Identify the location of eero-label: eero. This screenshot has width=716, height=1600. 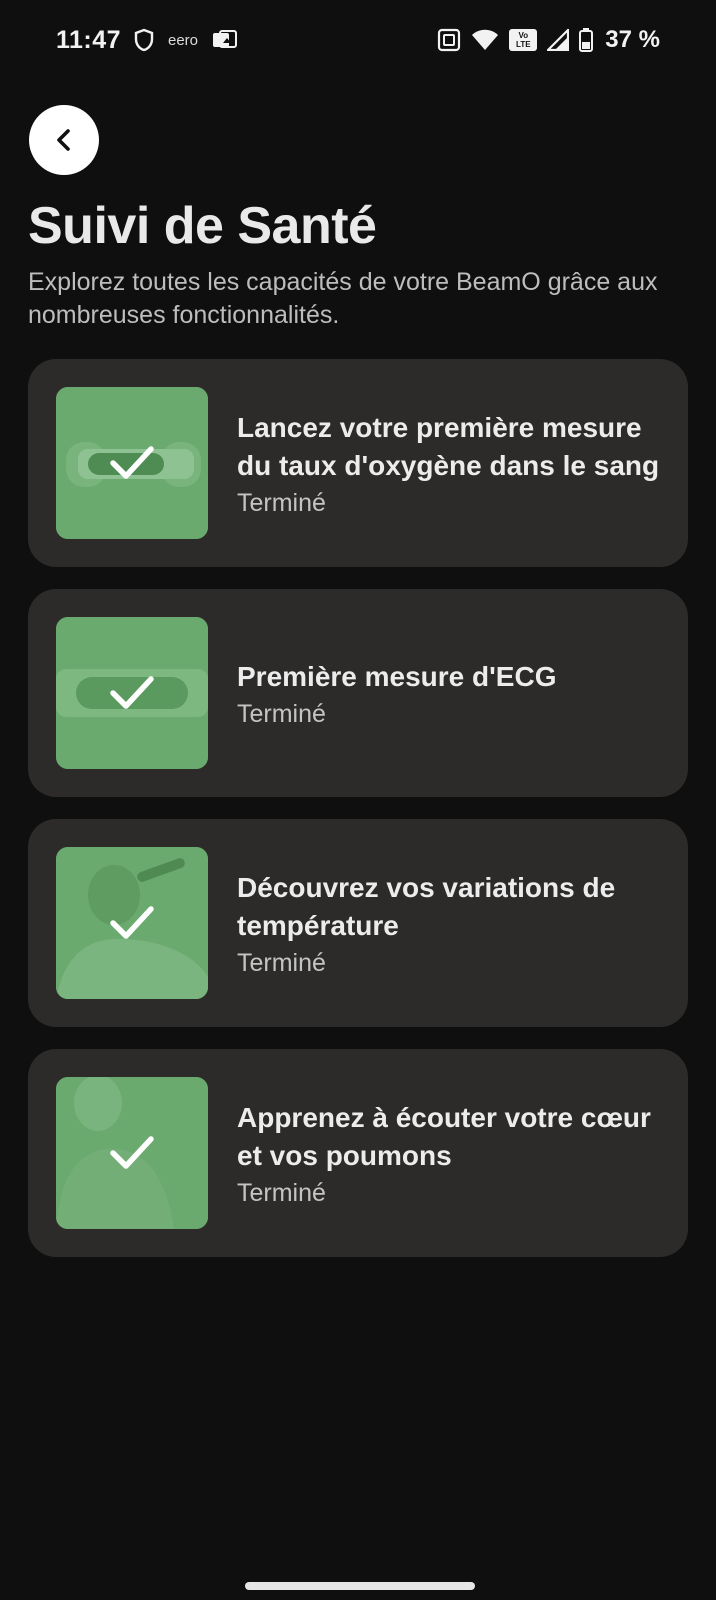
(183, 40).